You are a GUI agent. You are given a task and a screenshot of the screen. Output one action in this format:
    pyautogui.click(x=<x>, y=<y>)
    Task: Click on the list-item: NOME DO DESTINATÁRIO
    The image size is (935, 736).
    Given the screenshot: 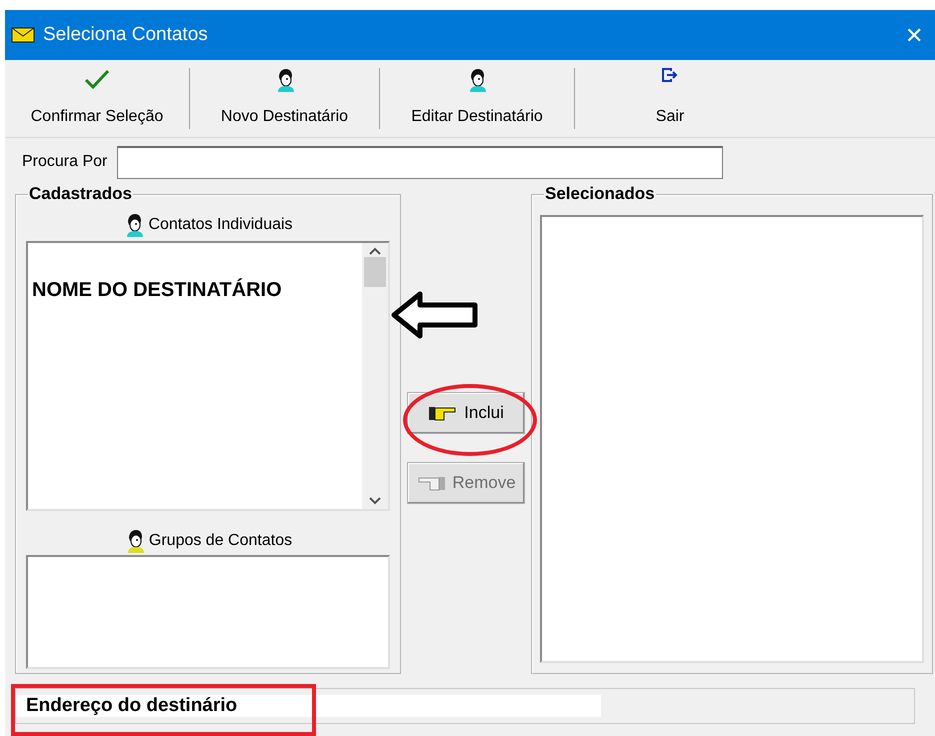 What is the action you would take?
    pyautogui.click(x=197, y=286)
    